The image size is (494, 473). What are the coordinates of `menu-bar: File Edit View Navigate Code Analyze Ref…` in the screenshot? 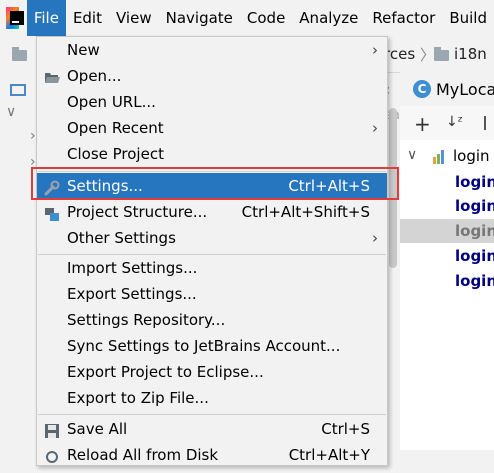 It's located at (247, 18).